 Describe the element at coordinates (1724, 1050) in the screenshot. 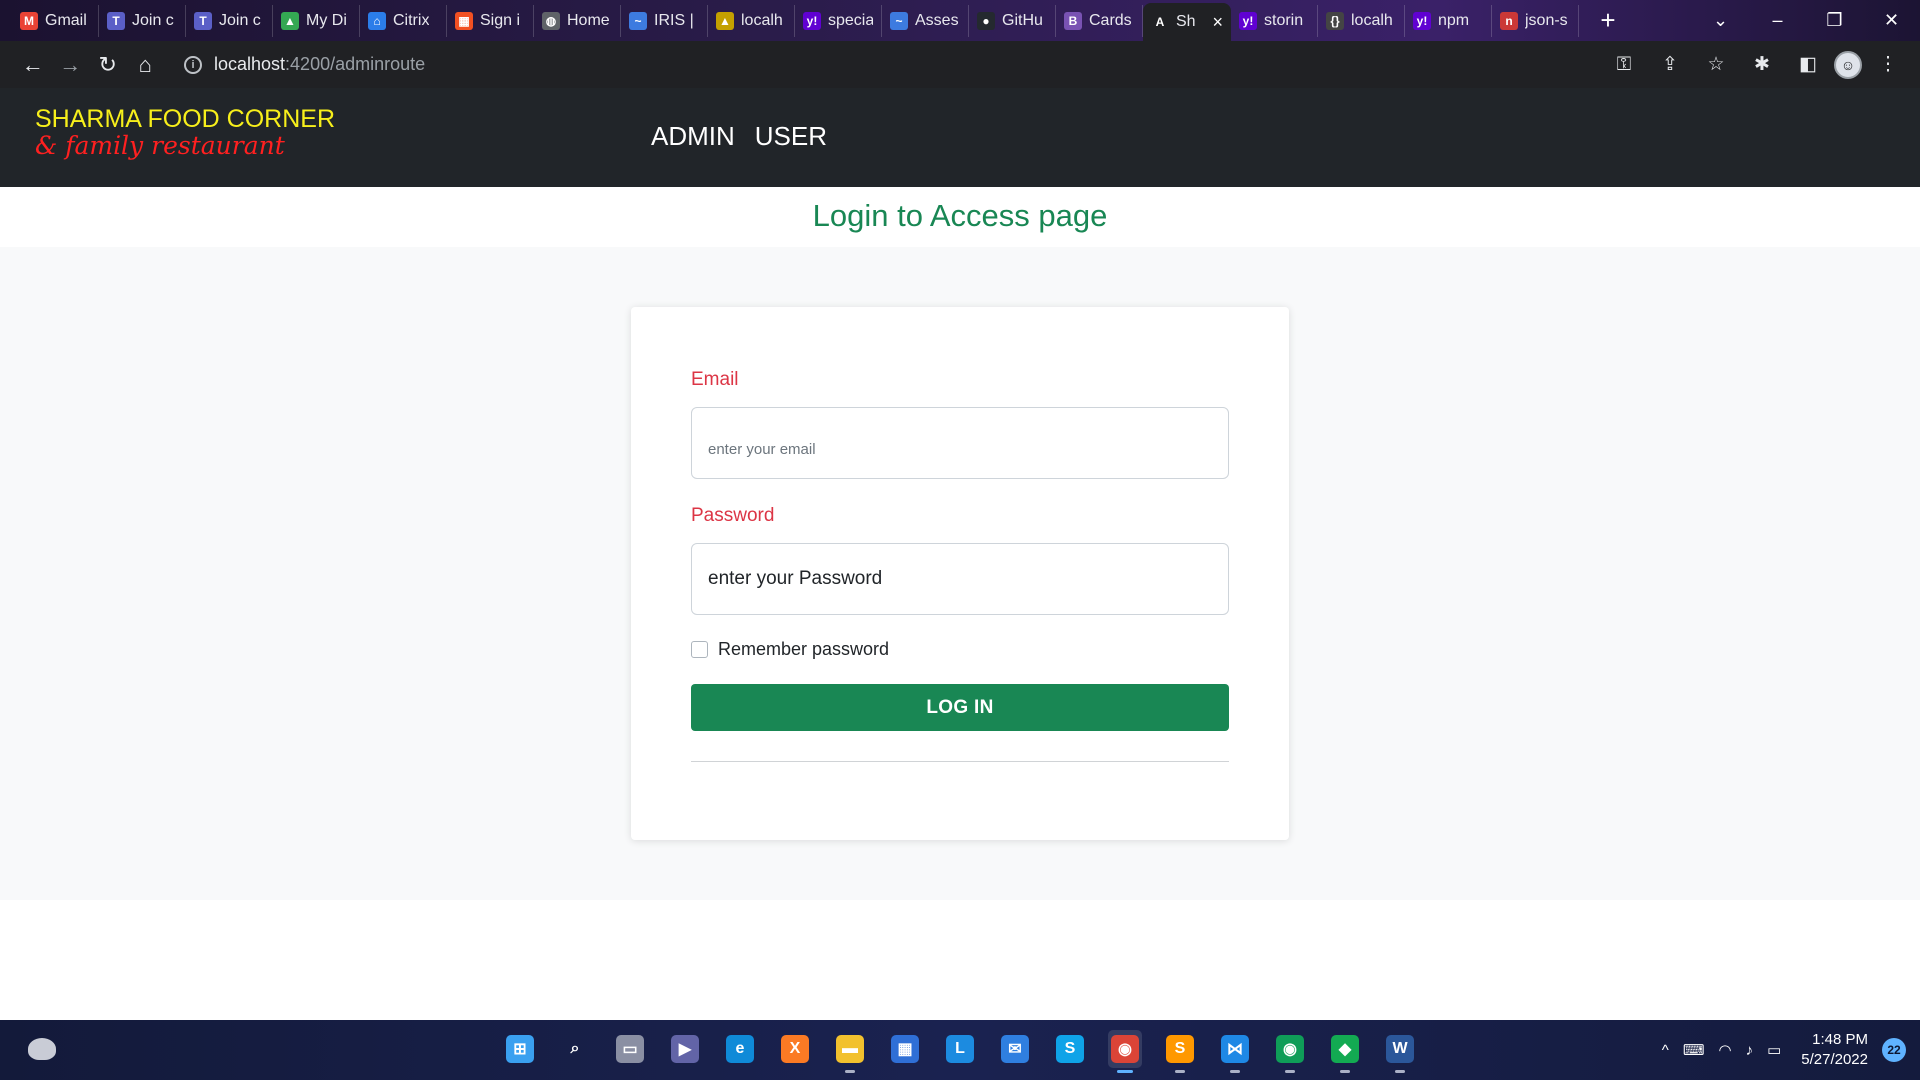

I see `wifi-icon: ◠` at that location.